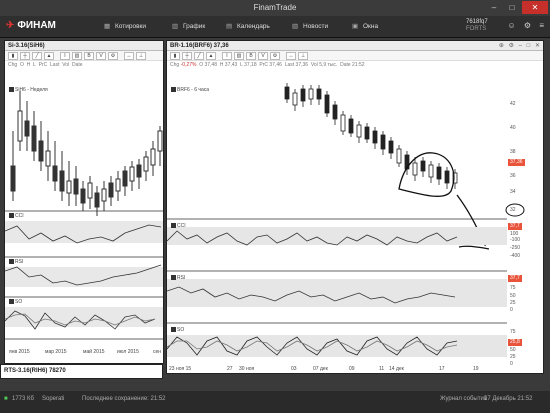 Image resolution: width=550 pixels, height=413 pixels. What do you see at coordinates (320, 369) in the screenshot?
I see `x-label: 07 дек` at bounding box center [320, 369].